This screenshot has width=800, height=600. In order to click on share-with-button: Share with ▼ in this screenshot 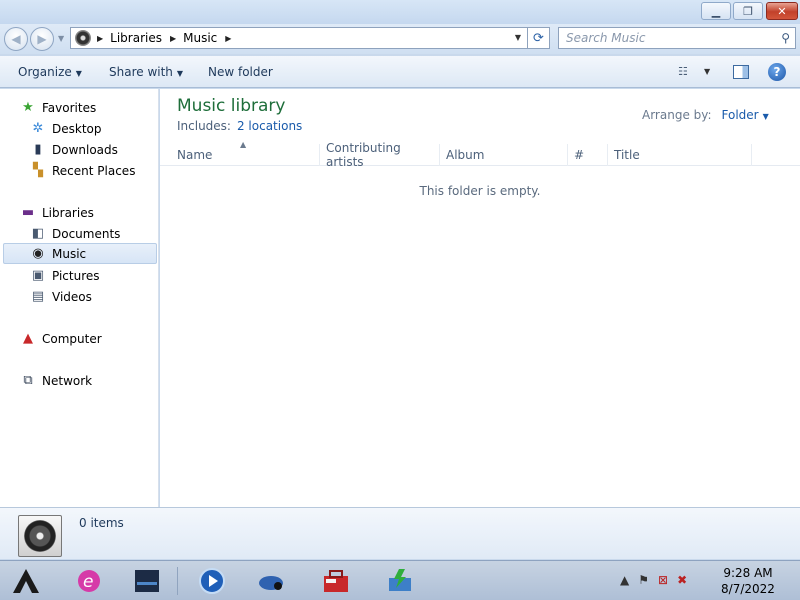, I will do `click(146, 72)`.